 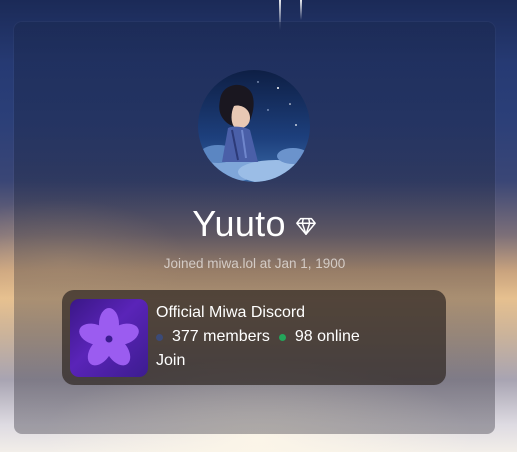 What do you see at coordinates (159, 337) in the screenshot?
I see `members-dot-icon` at bounding box center [159, 337].